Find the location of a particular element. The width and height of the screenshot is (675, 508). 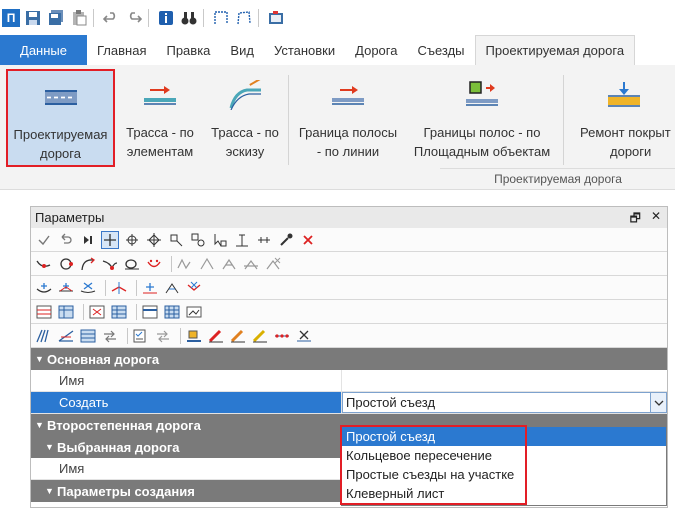

delete-x-icon is located at coordinates (308, 240).